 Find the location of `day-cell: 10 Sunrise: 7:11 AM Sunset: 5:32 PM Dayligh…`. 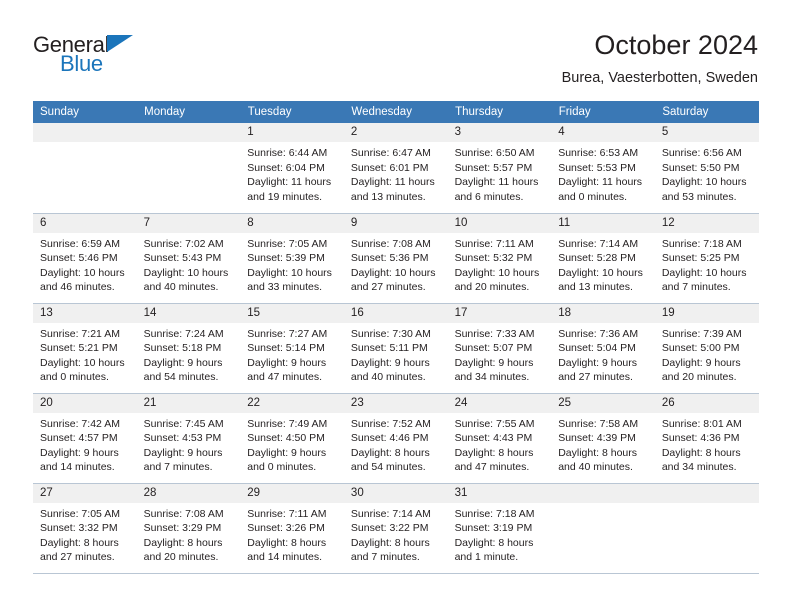

day-cell: 10 Sunrise: 7:11 AM Sunset: 5:32 PM Dayligh… is located at coordinates (499, 258).